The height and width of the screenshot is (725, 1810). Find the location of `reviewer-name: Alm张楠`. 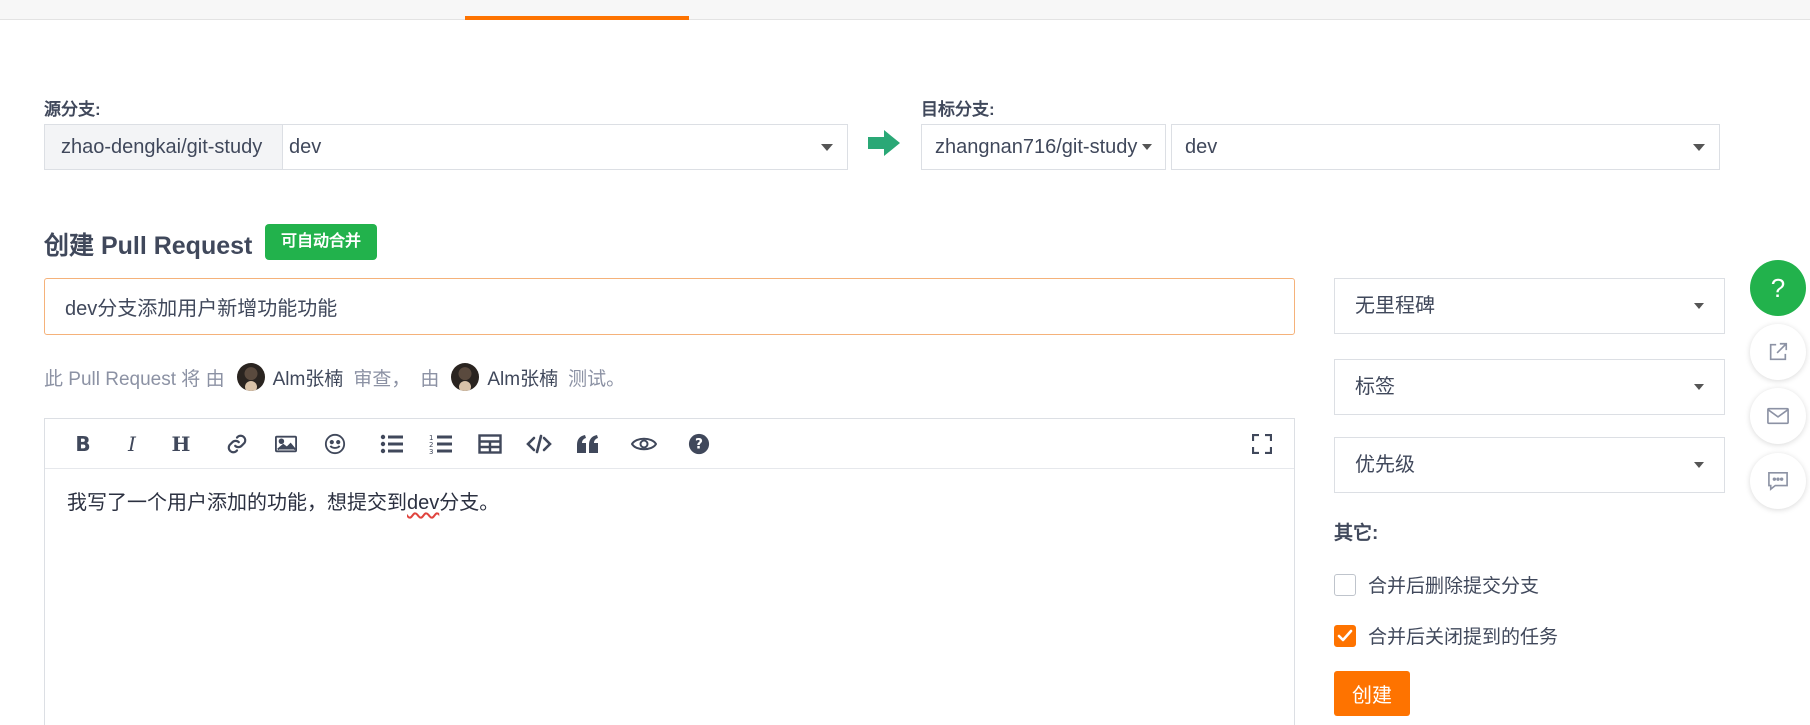

reviewer-name: Alm张楠 is located at coordinates (308, 377).